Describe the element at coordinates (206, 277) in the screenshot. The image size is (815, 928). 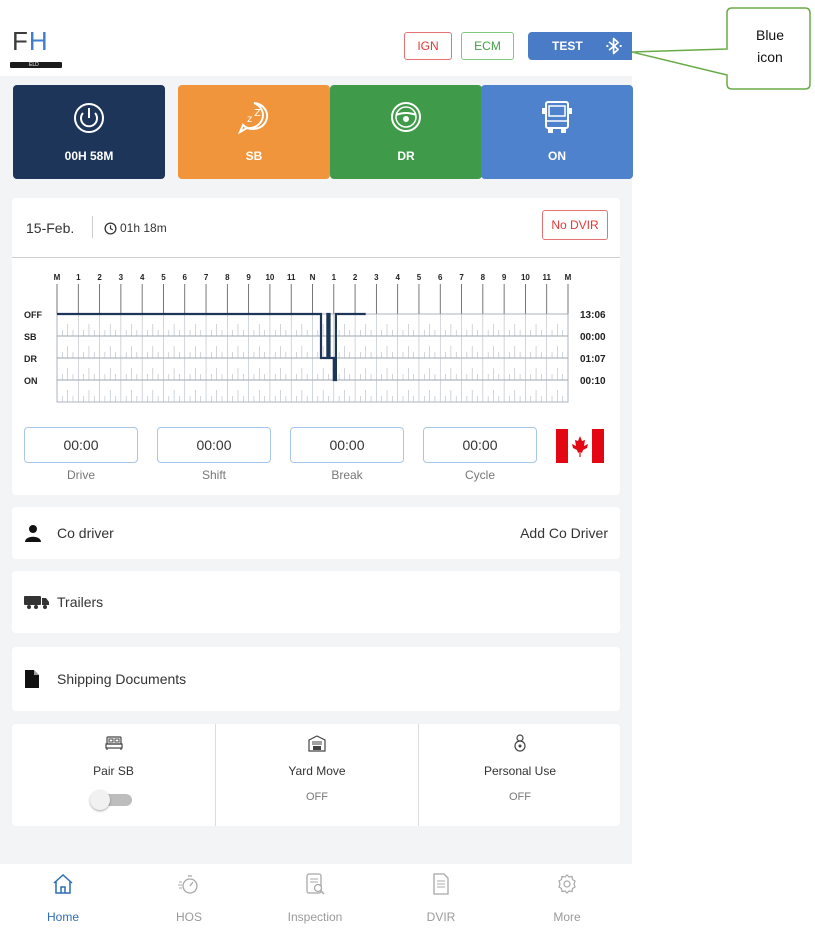
I see `hour-label: 7` at that location.